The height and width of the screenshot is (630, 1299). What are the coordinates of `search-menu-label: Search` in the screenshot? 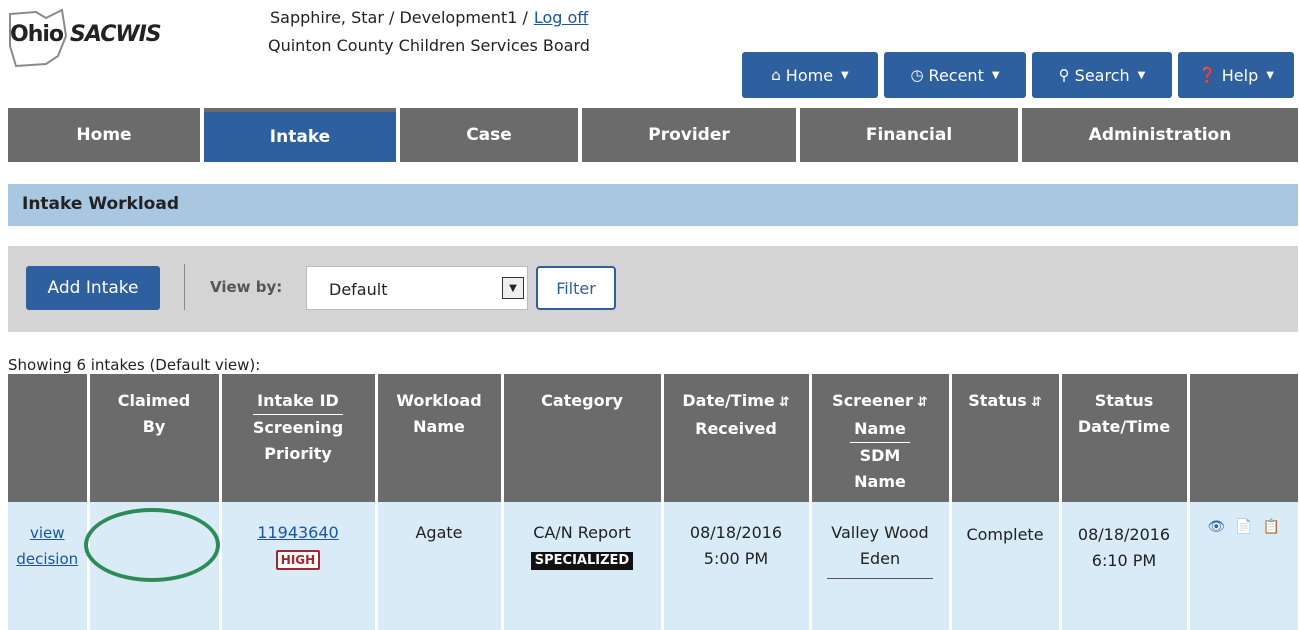 It's located at (1102, 75).